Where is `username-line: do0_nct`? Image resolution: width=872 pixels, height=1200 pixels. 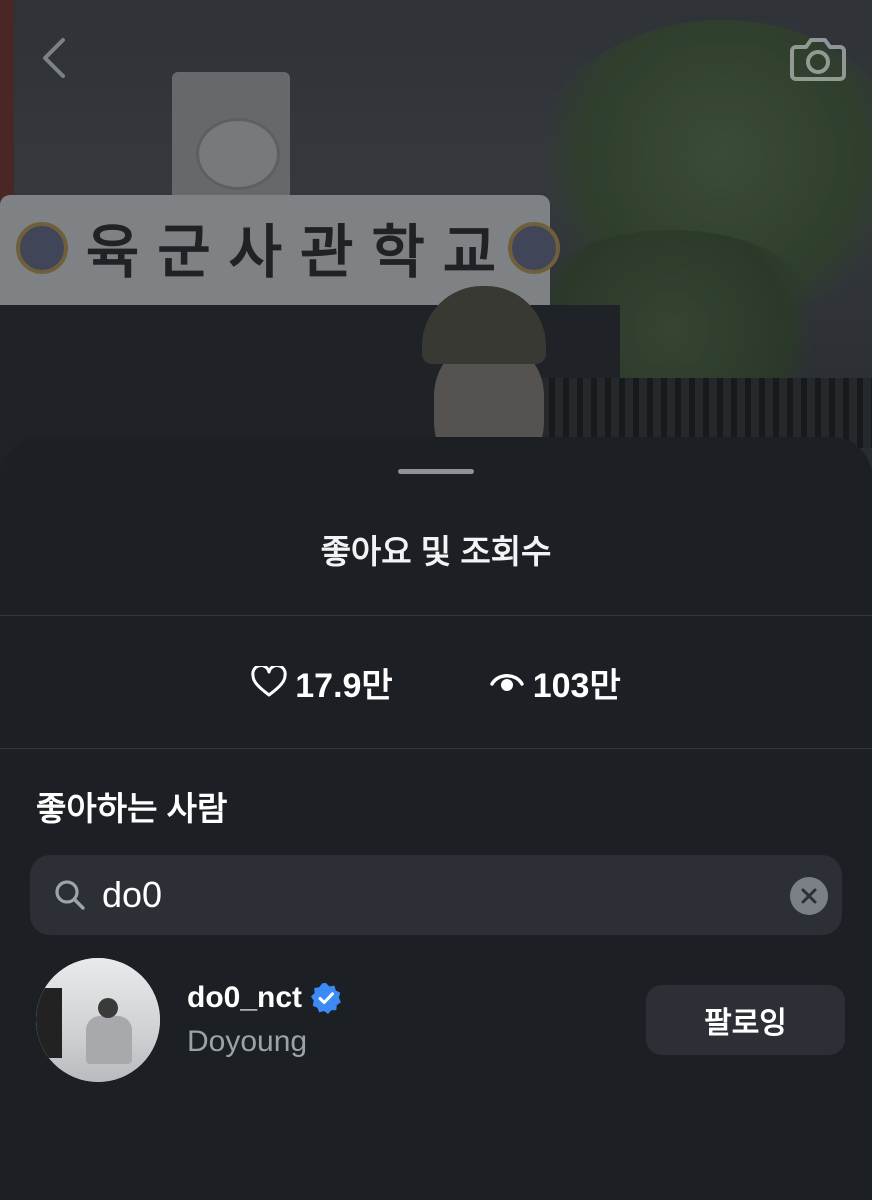 username-line: do0_nct is located at coordinates (264, 998).